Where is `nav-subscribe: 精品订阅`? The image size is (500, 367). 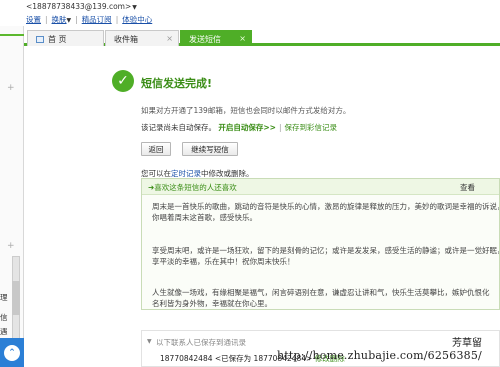
nav-subscribe: 精品订阅 is located at coordinates (97, 19).